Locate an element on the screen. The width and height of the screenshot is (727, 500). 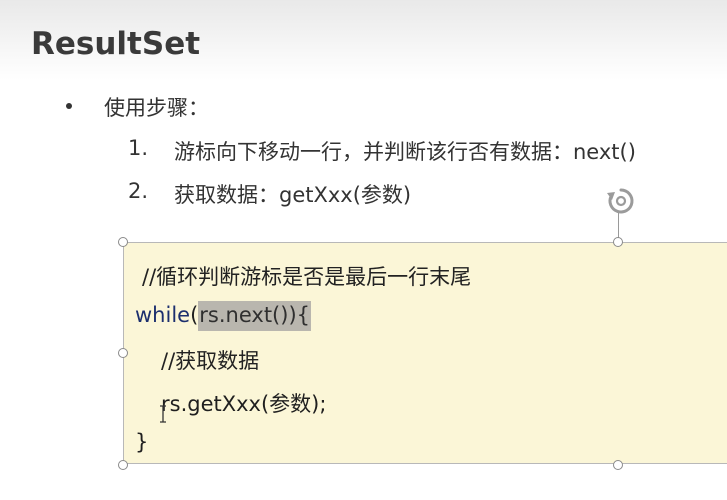
step-text: 游标向下移动一行，并判断该行否有数据：next() is located at coordinates (405, 152).